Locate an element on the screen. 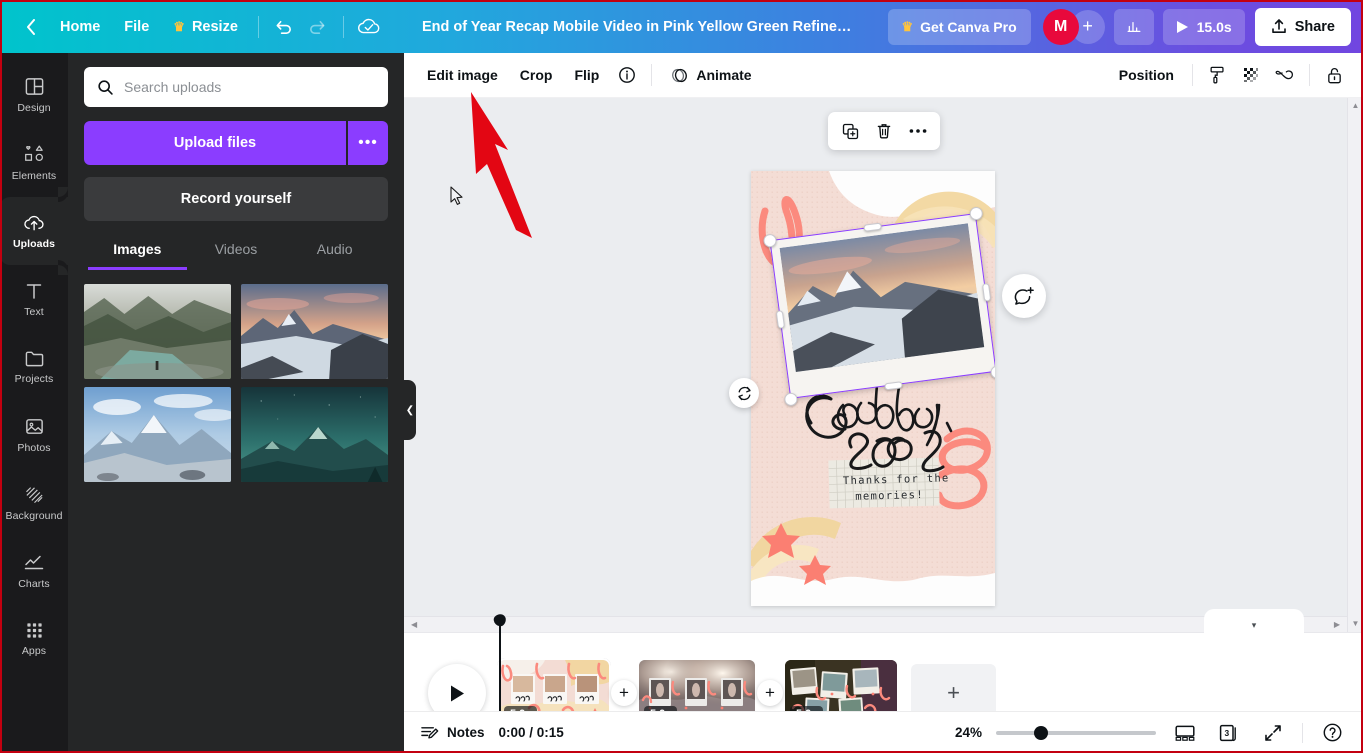 This screenshot has height=753, width=1363. flip-button: Flip is located at coordinates (586, 75).